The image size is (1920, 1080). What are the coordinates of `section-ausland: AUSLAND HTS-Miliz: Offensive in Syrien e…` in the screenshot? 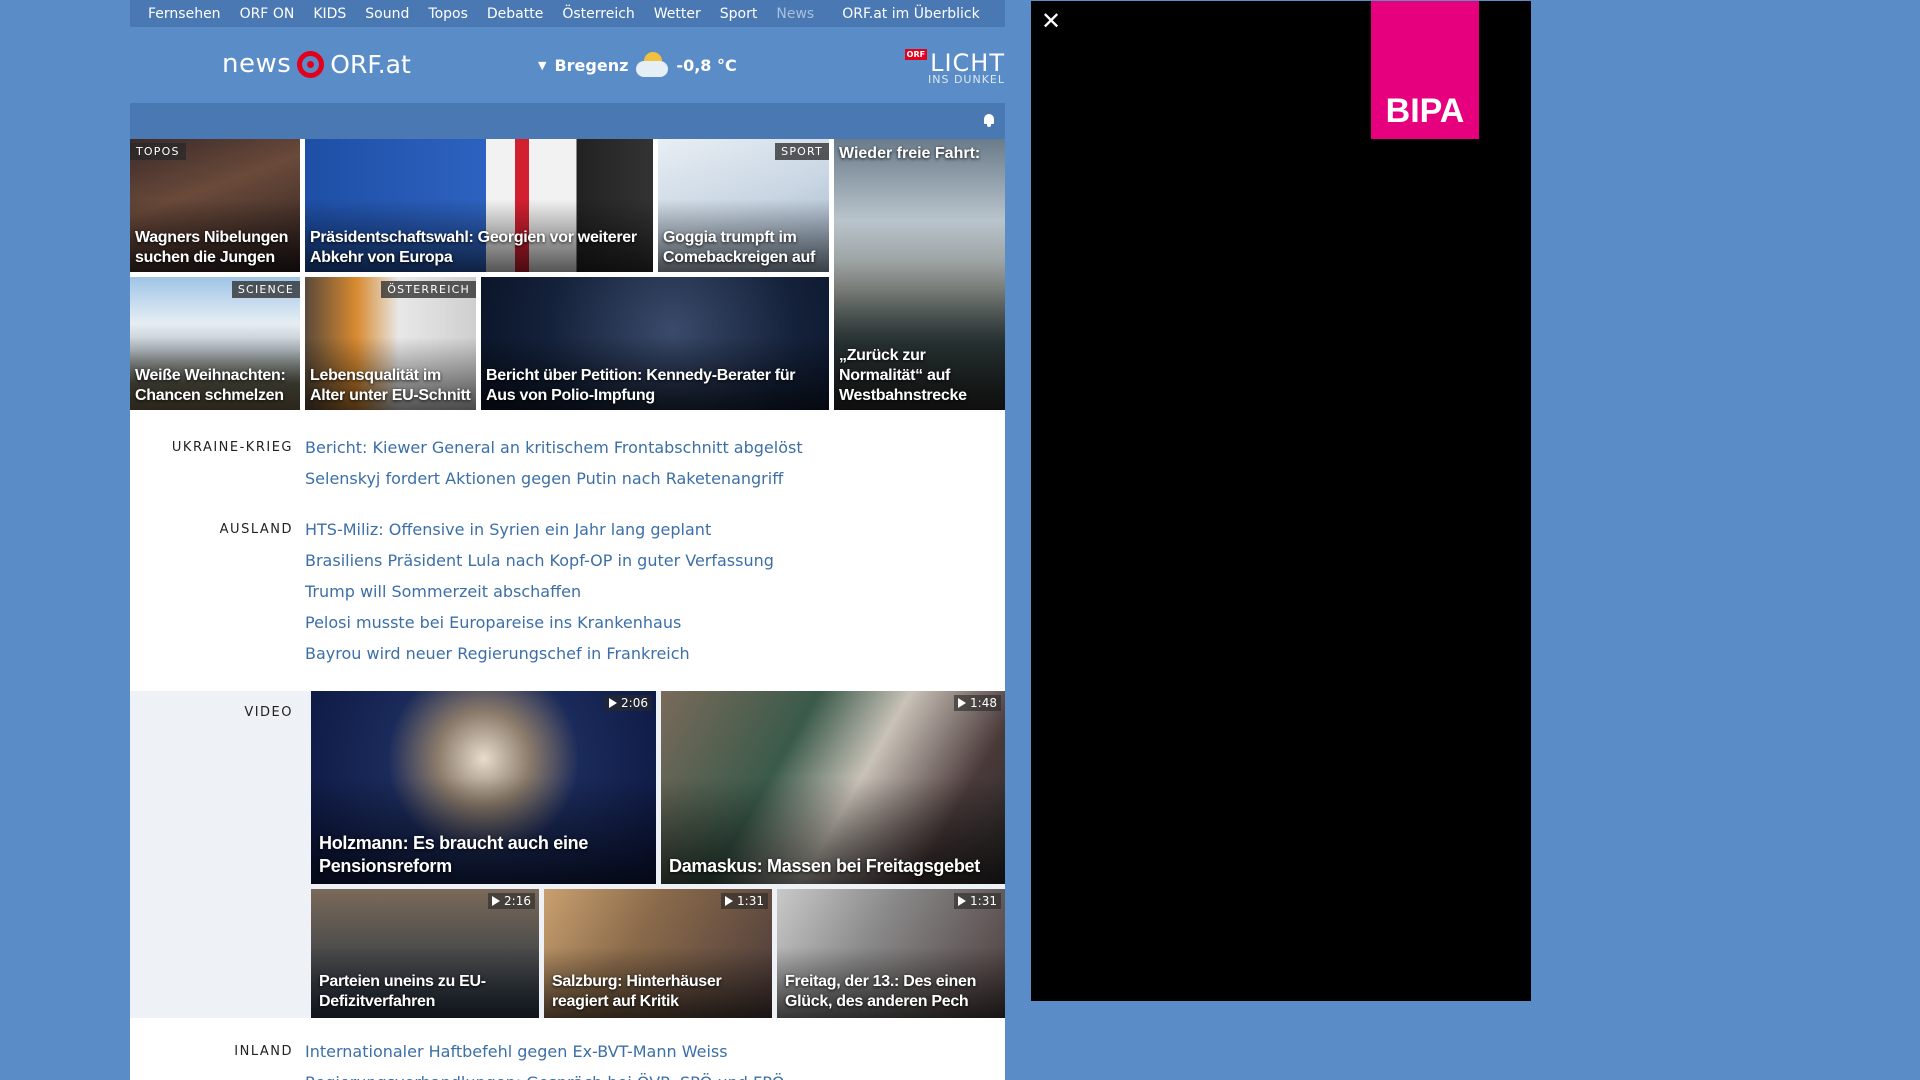 It's located at (567, 599).